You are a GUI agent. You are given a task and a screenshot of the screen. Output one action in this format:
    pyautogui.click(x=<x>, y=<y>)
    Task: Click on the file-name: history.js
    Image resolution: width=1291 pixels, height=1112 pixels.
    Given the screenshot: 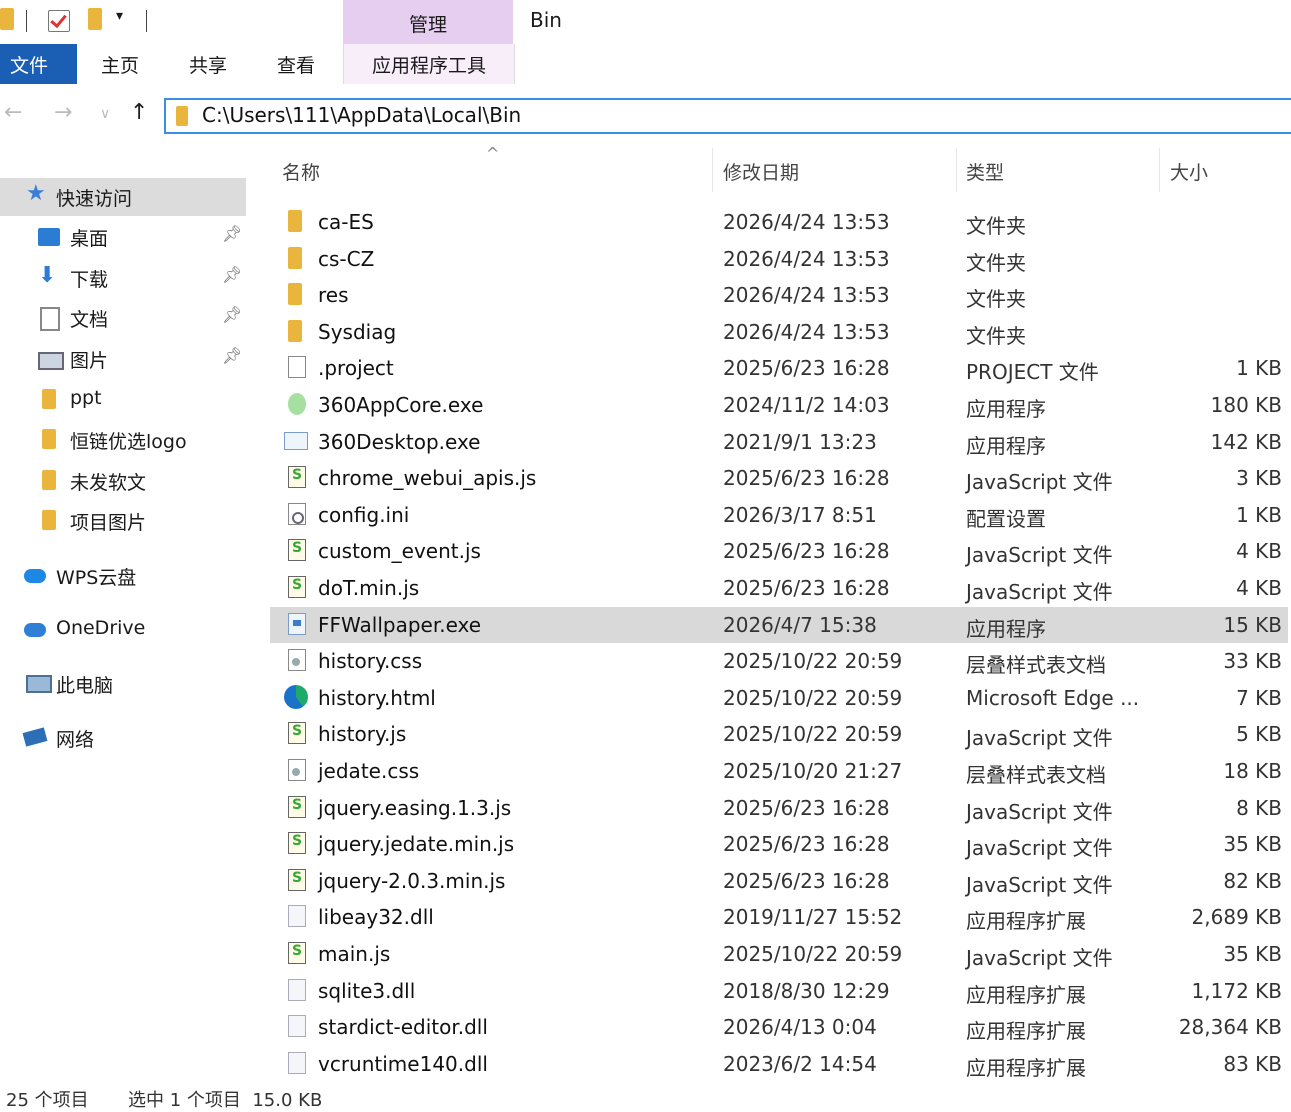 What is the action you would take?
    pyautogui.click(x=362, y=734)
    